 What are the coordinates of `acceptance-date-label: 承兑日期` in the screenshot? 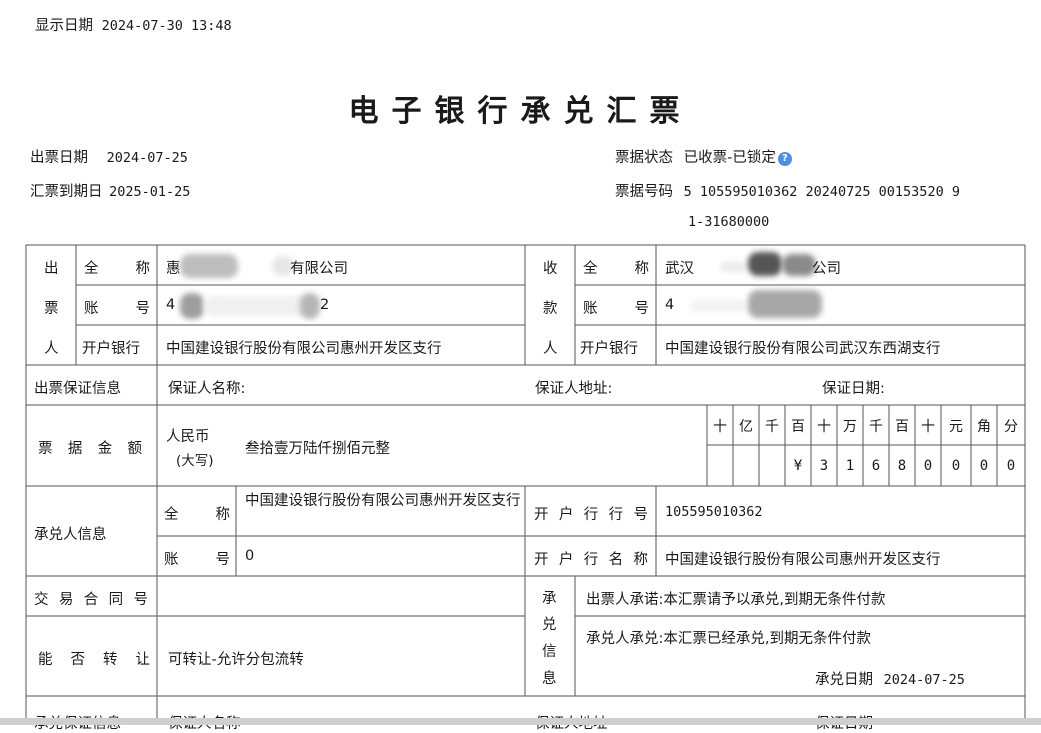 It's located at (844, 680).